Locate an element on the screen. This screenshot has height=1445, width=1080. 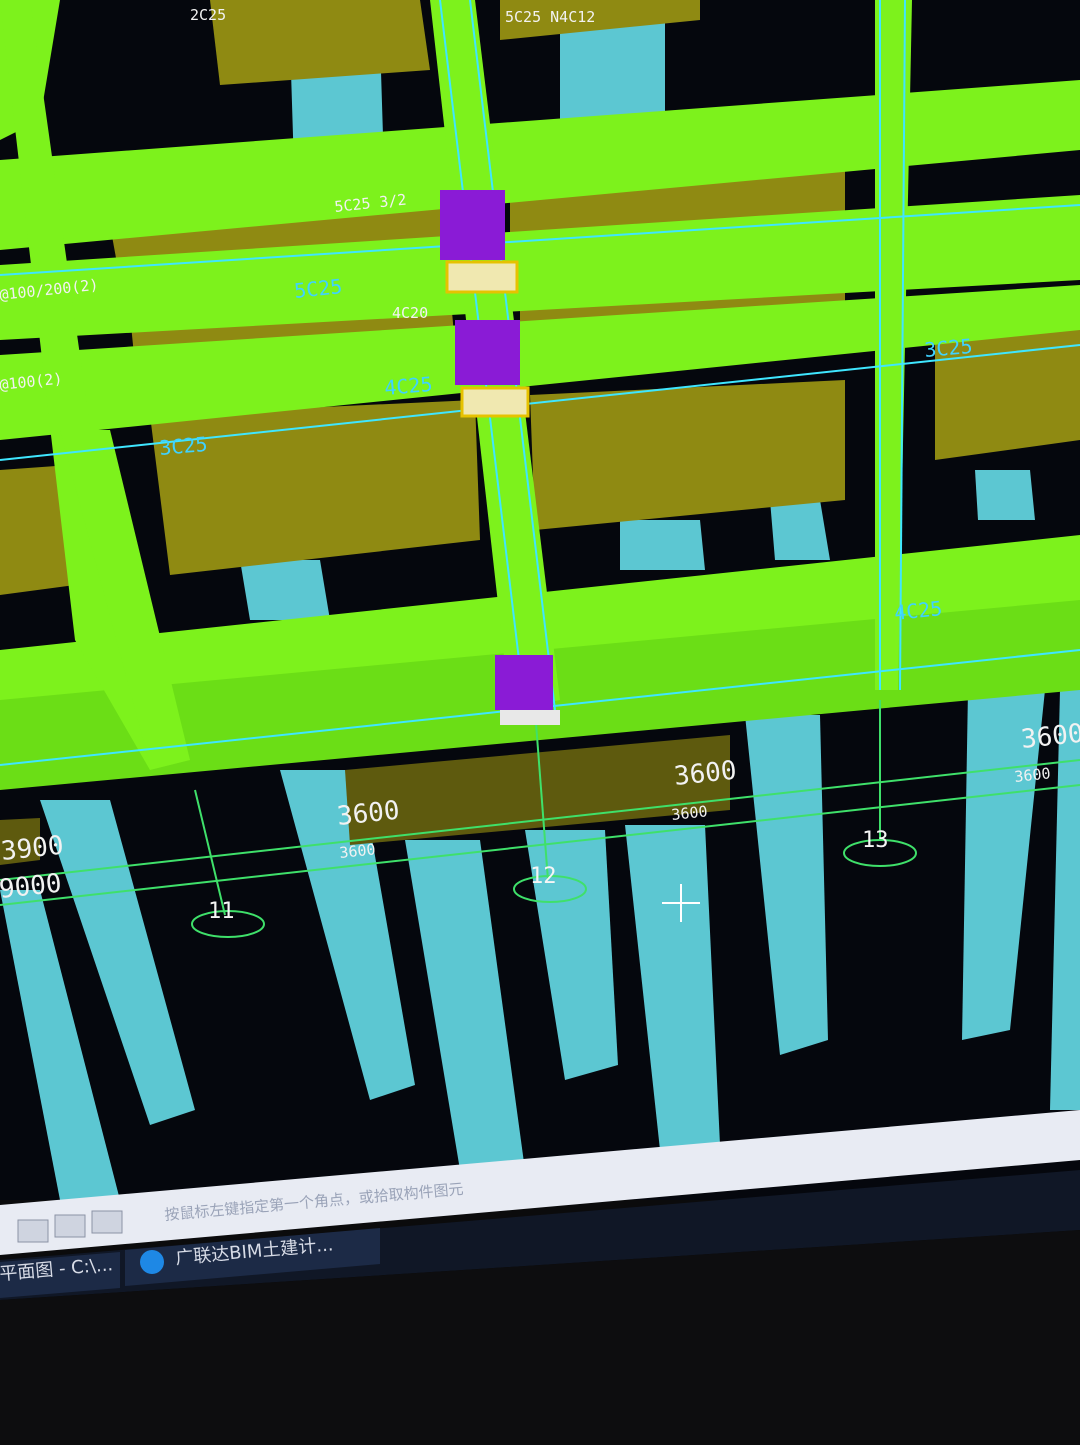
slab is located at coordinates (320, 42).